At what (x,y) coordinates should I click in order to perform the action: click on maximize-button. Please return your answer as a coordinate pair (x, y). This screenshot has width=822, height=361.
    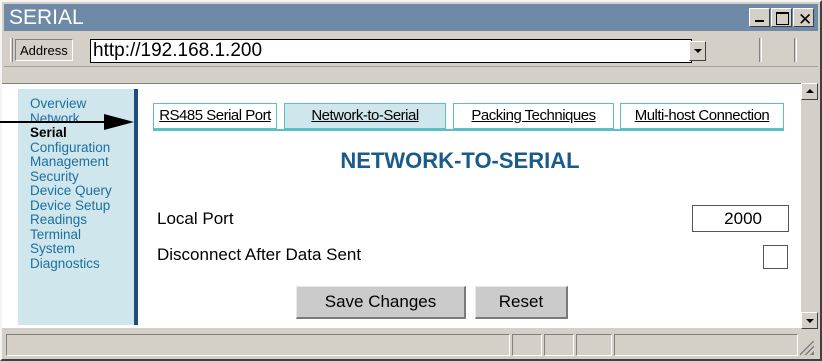
    Looking at the image, I should click on (781, 17).